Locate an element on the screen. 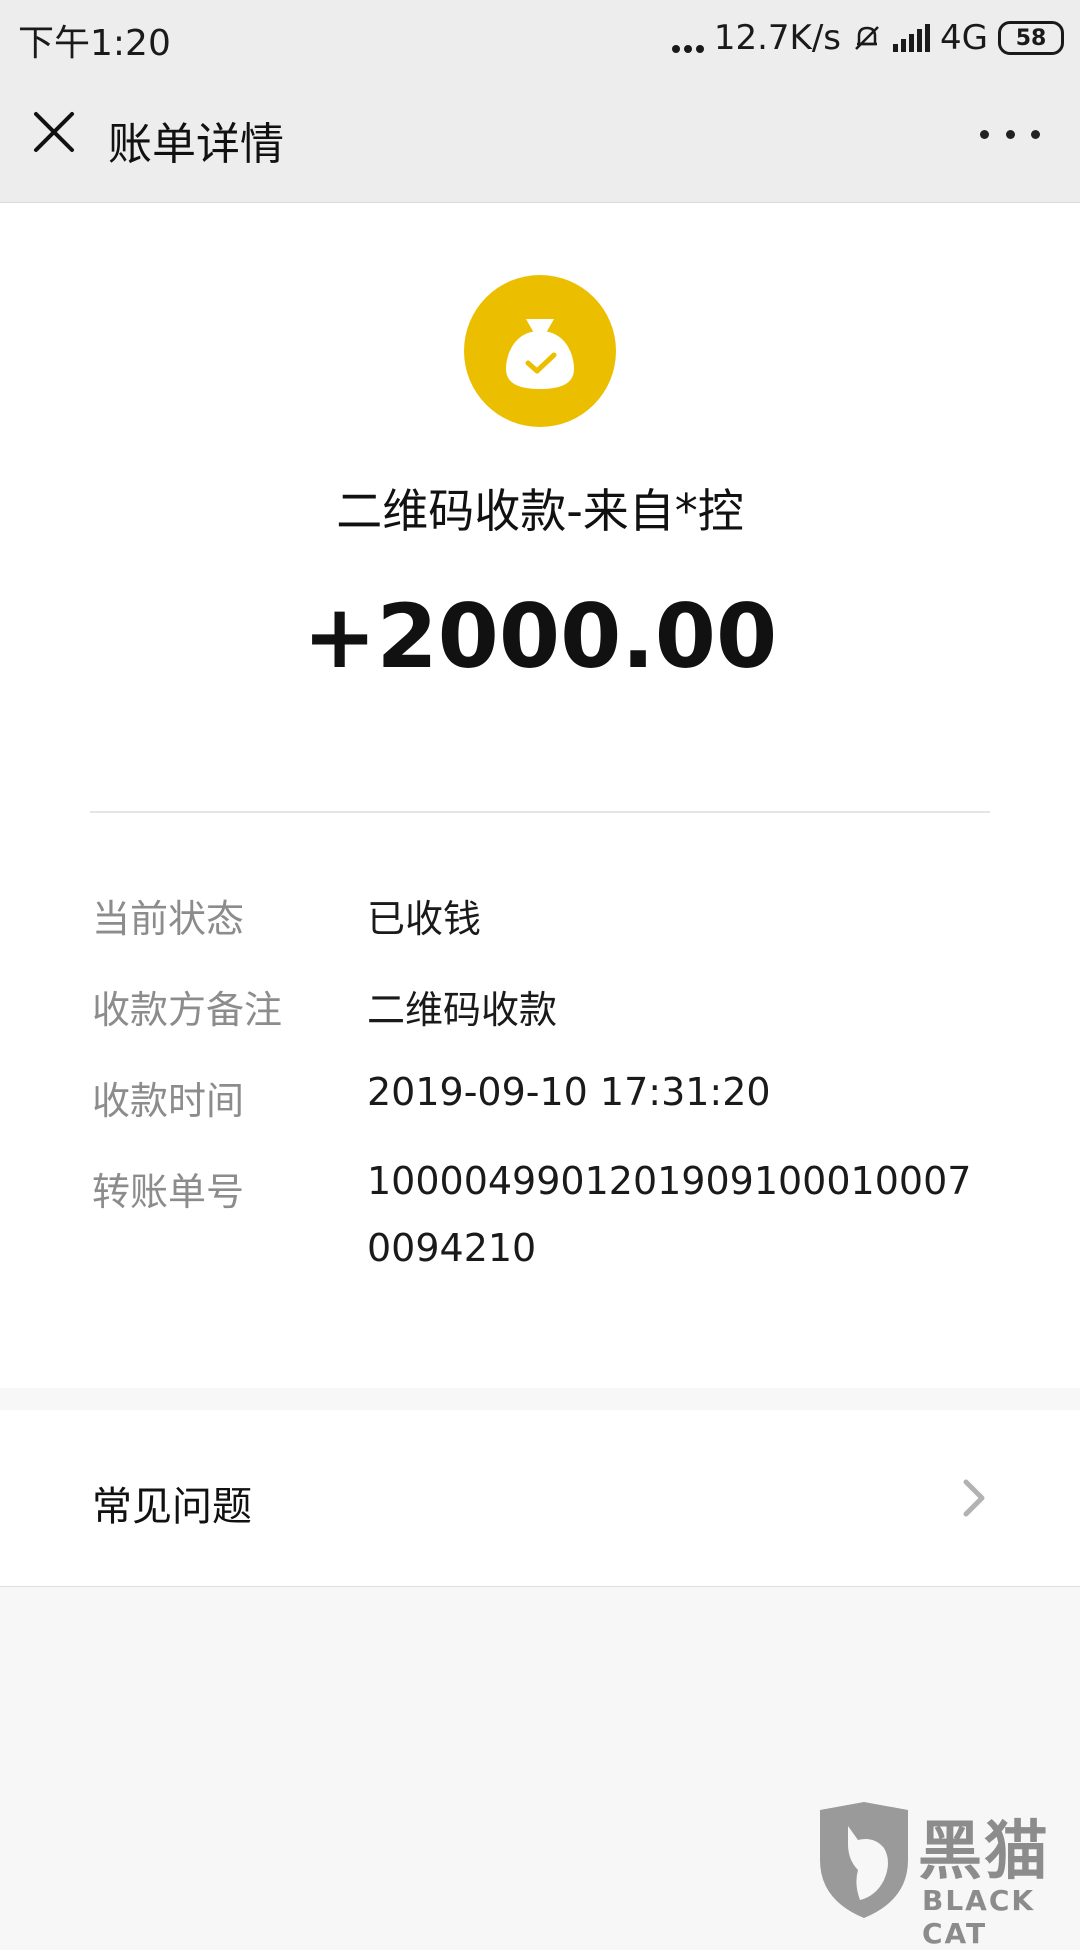 The height and width of the screenshot is (1950, 1080). cat-shield-logo-icon is located at coordinates (864, 1860).